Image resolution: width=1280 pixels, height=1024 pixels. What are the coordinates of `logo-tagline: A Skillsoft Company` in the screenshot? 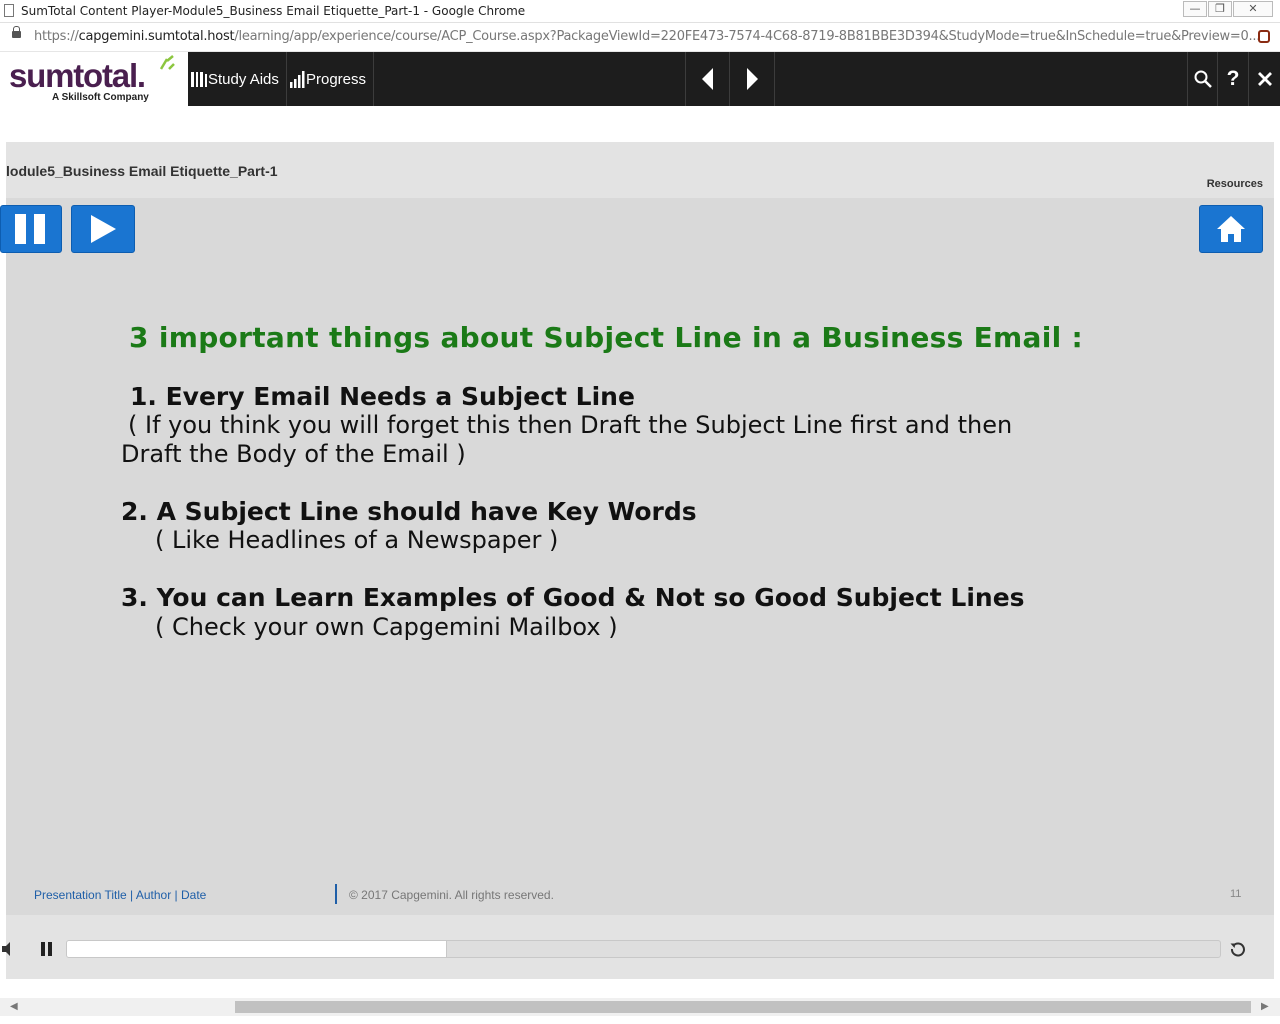 It's located at (100, 97).